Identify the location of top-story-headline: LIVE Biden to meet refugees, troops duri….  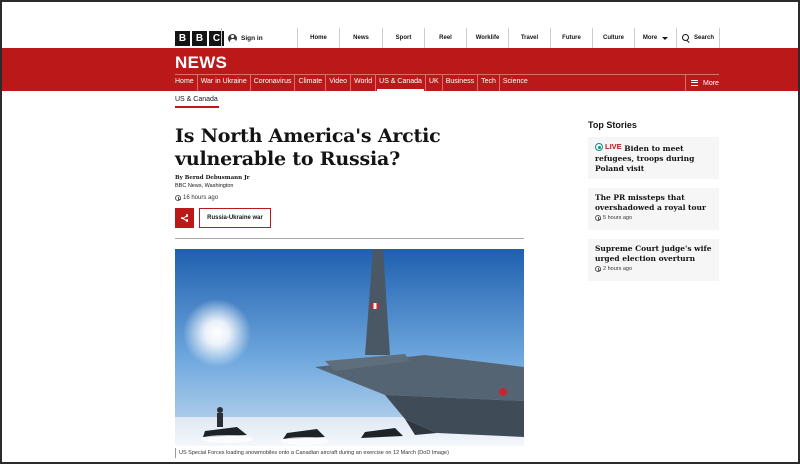
(654, 158).